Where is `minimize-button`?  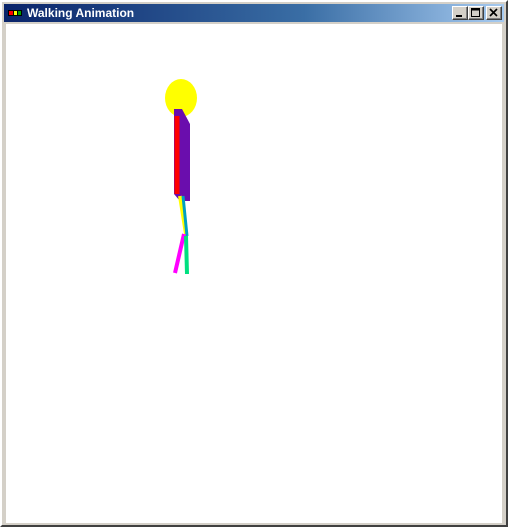
minimize-button is located at coordinates (460, 13).